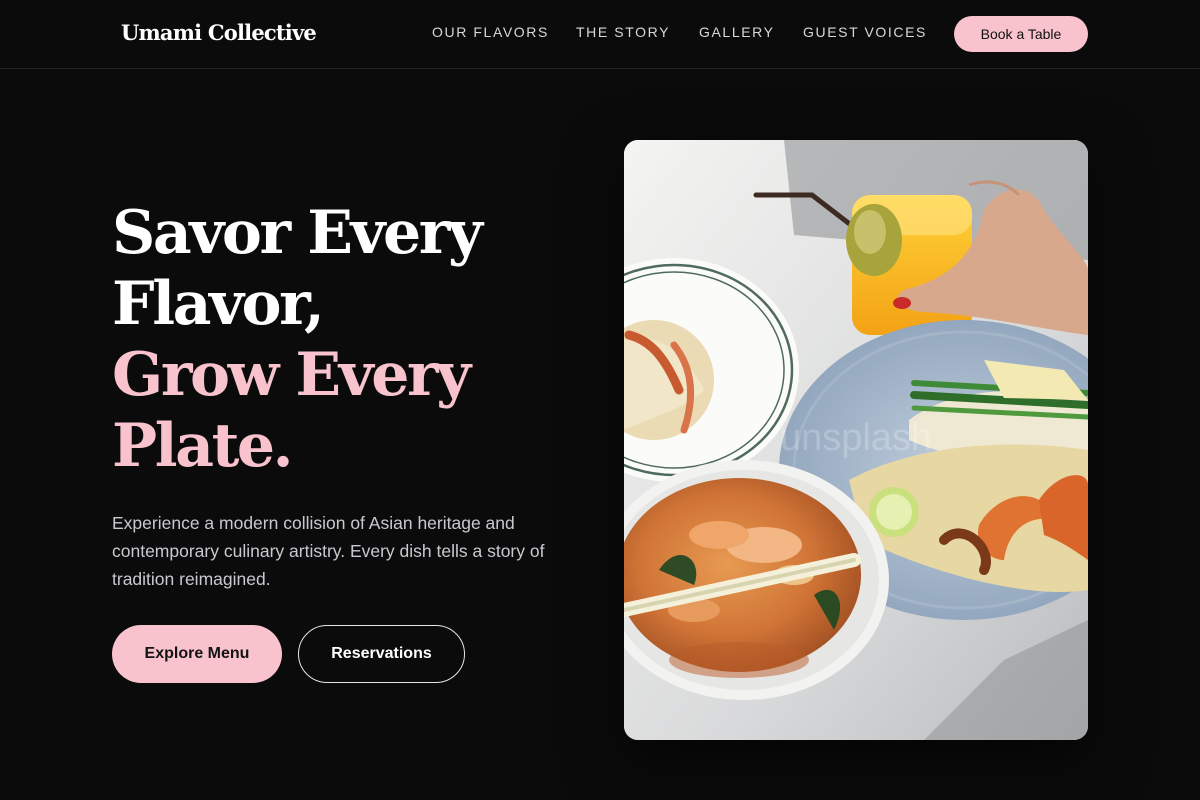 The height and width of the screenshot is (800, 1200). Describe the element at coordinates (197, 654) in the screenshot. I see `explore-menu-button: Explore Menu` at that location.